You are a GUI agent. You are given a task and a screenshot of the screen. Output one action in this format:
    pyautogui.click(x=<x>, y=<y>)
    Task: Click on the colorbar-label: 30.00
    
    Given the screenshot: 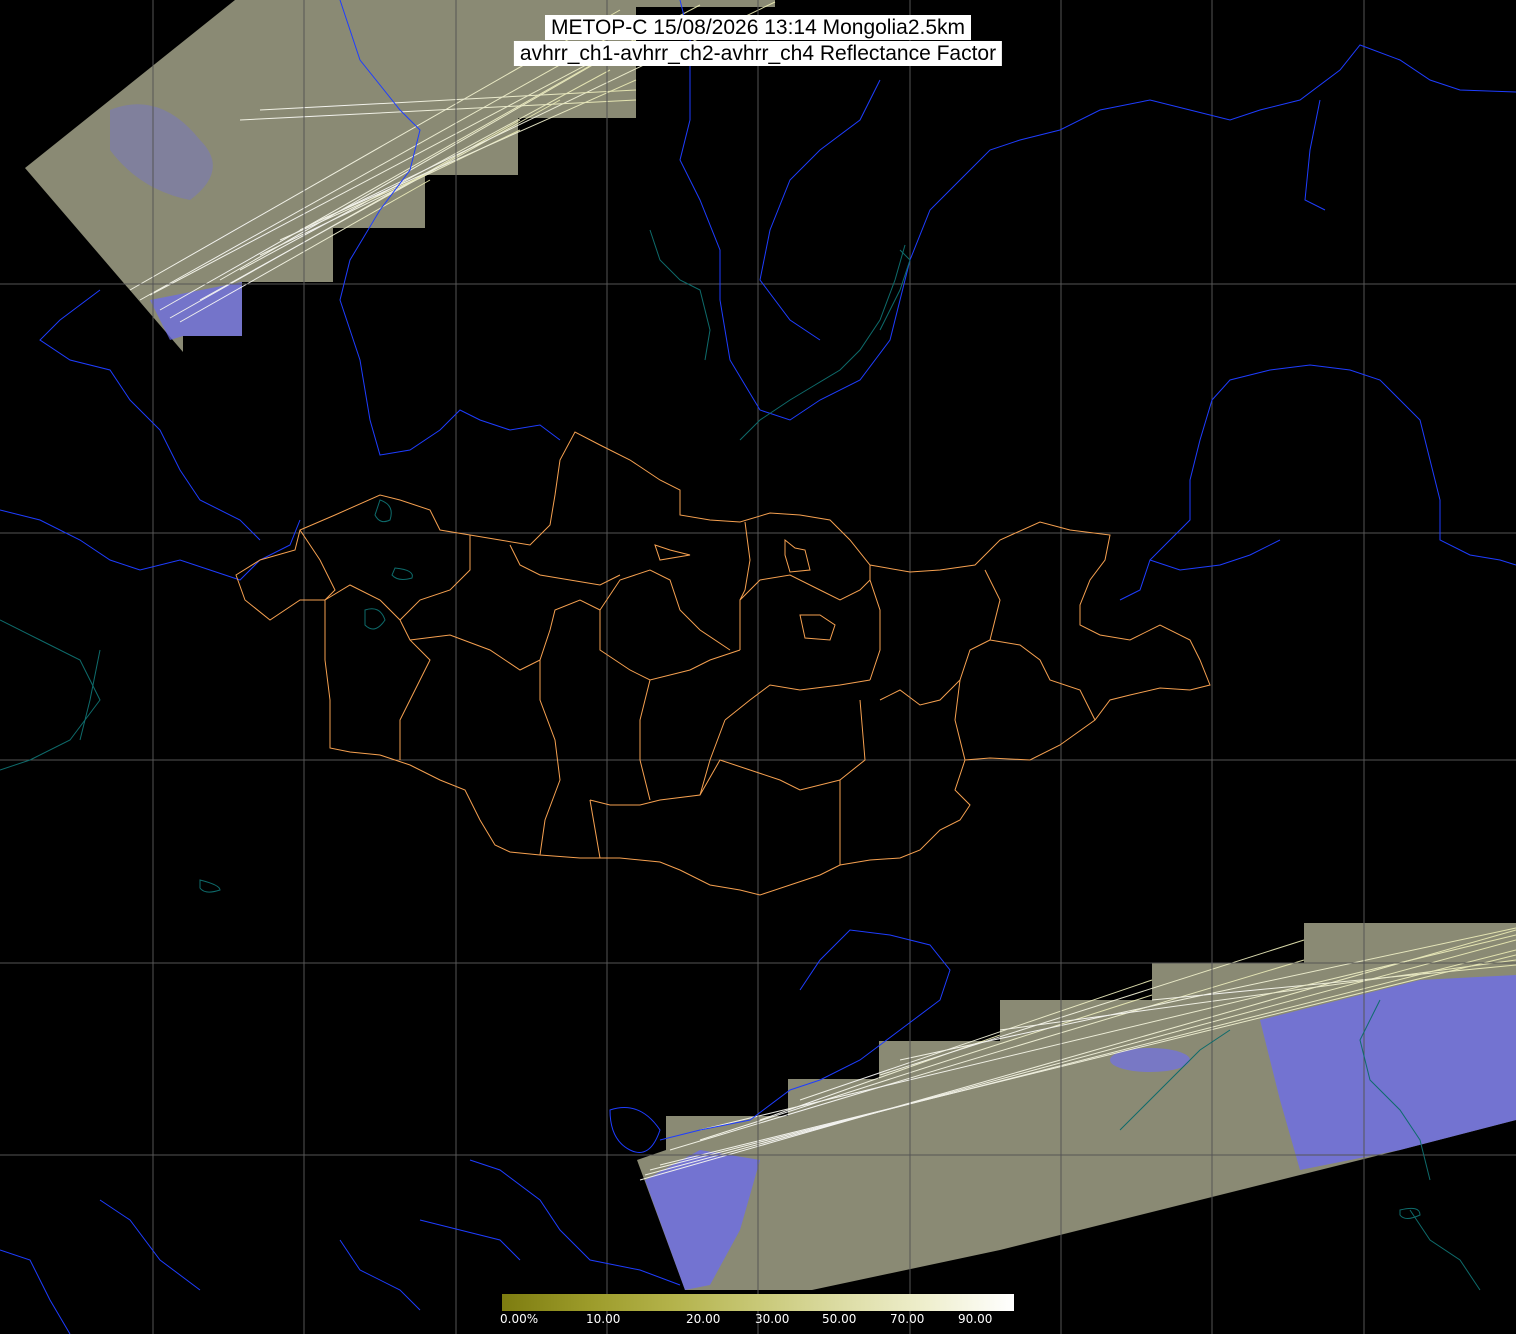 What is the action you would take?
    pyautogui.click(x=772, y=1319)
    